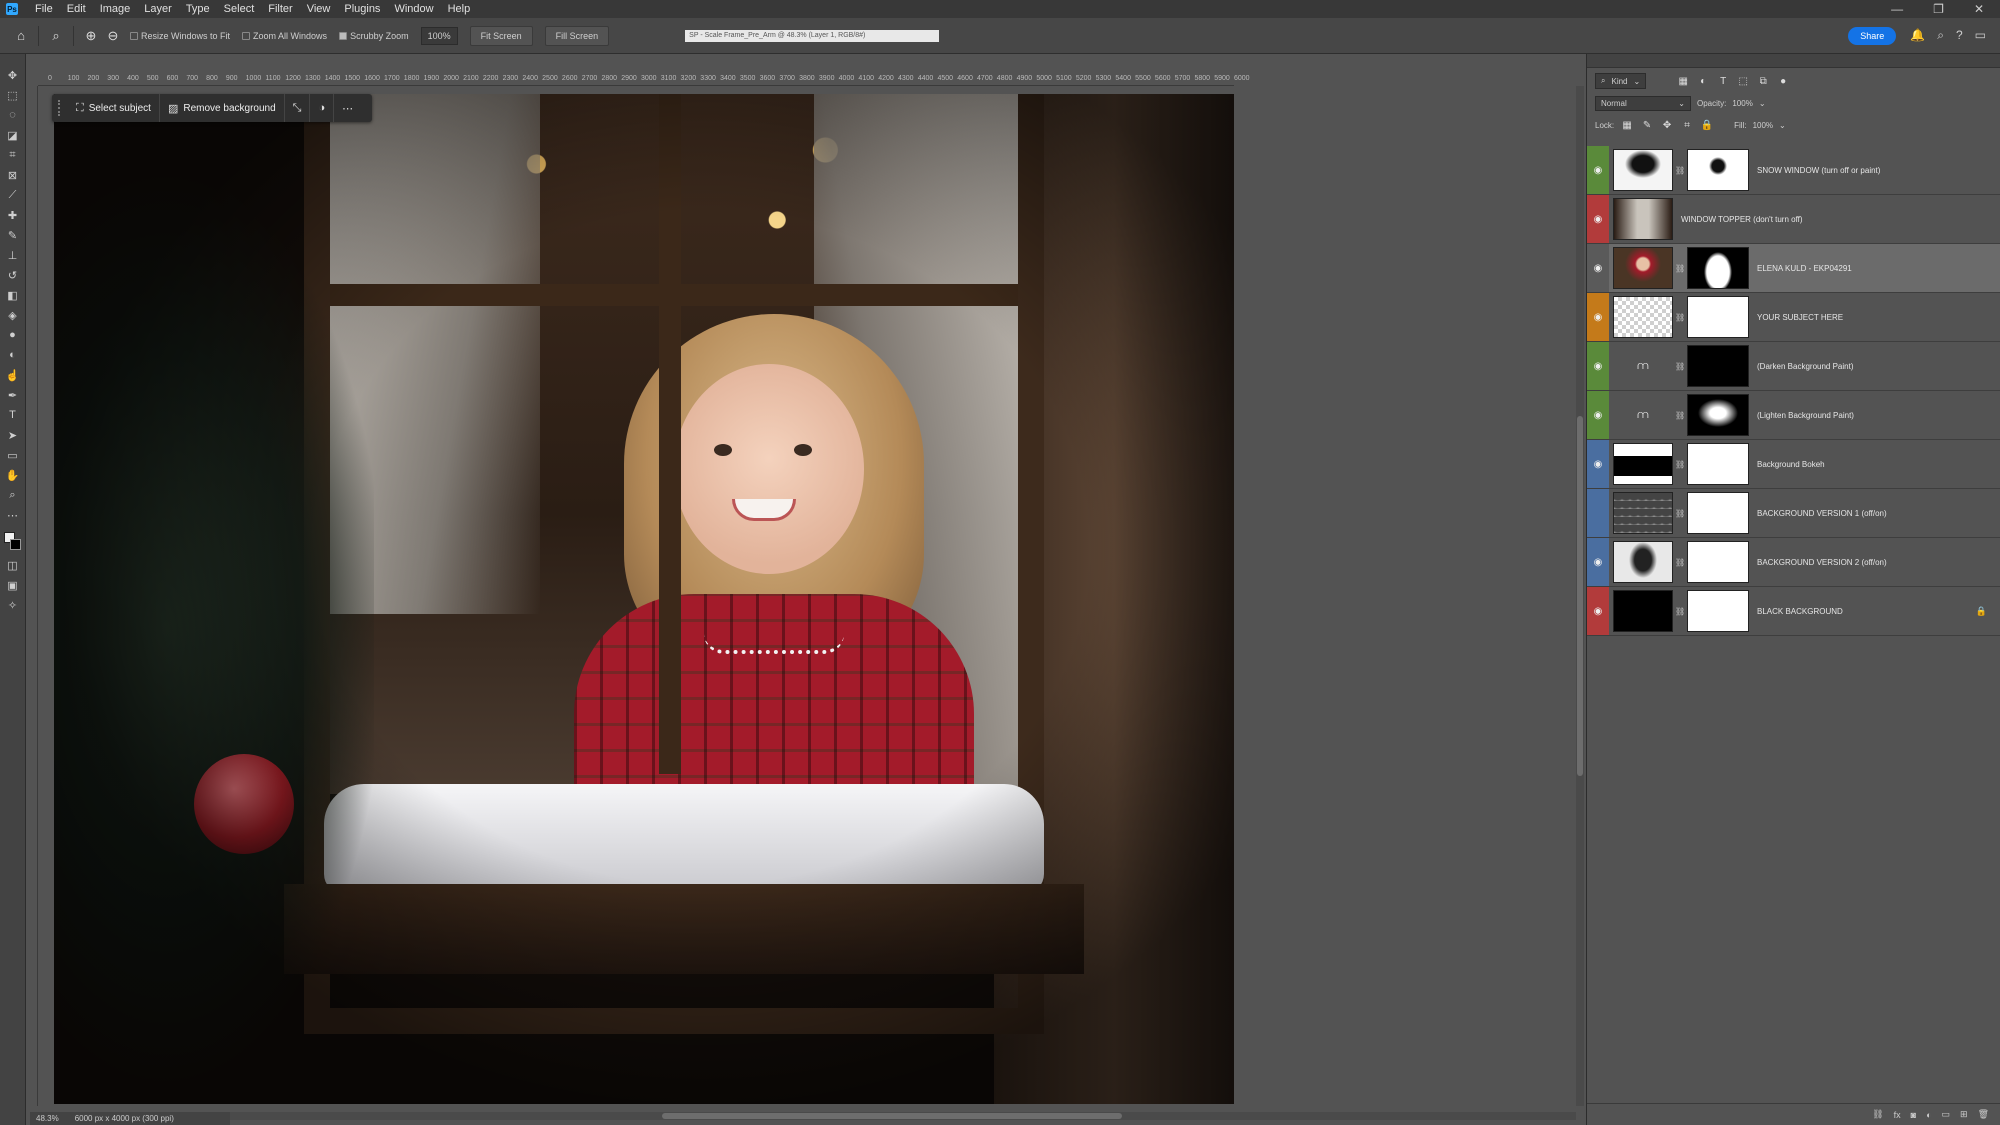 The image size is (2000, 1125). I want to click on layer-row: ◉ ⛓ ELENA KULD - EKP04291, so click(1793, 268).